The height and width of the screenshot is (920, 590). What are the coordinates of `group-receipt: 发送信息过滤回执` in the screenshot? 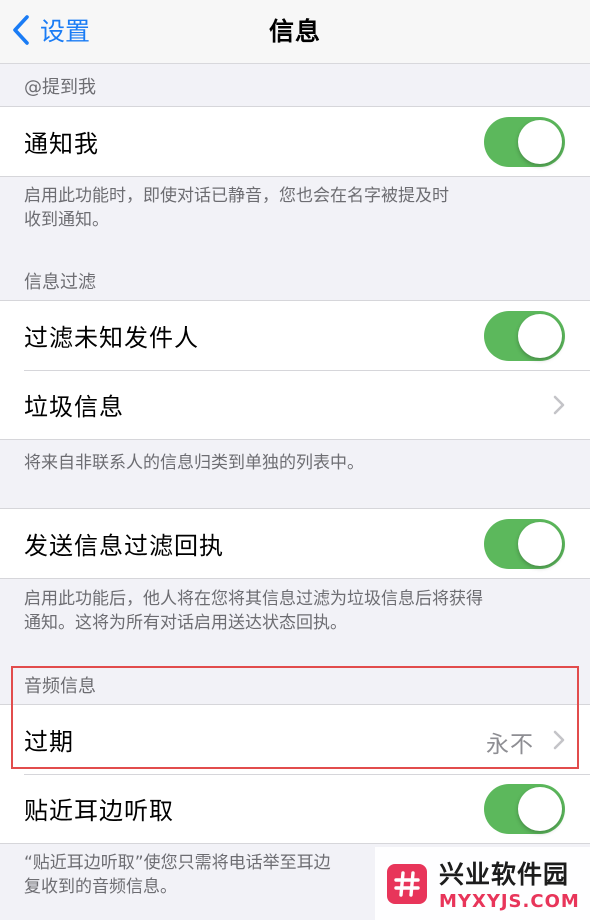 It's located at (295, 543).